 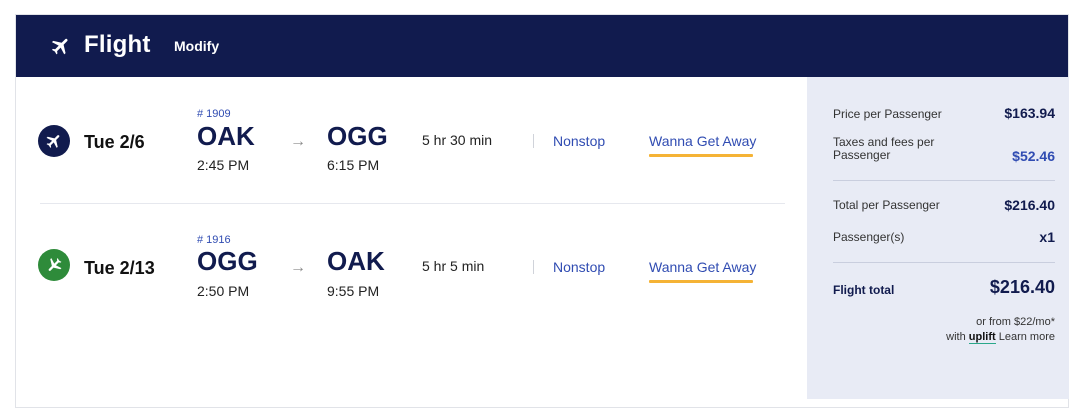 What do you see at coordinates (457, 140) in the screenshot?
I see `flight-duration: 5 hr 30 min` at bounding box center [457, 140].